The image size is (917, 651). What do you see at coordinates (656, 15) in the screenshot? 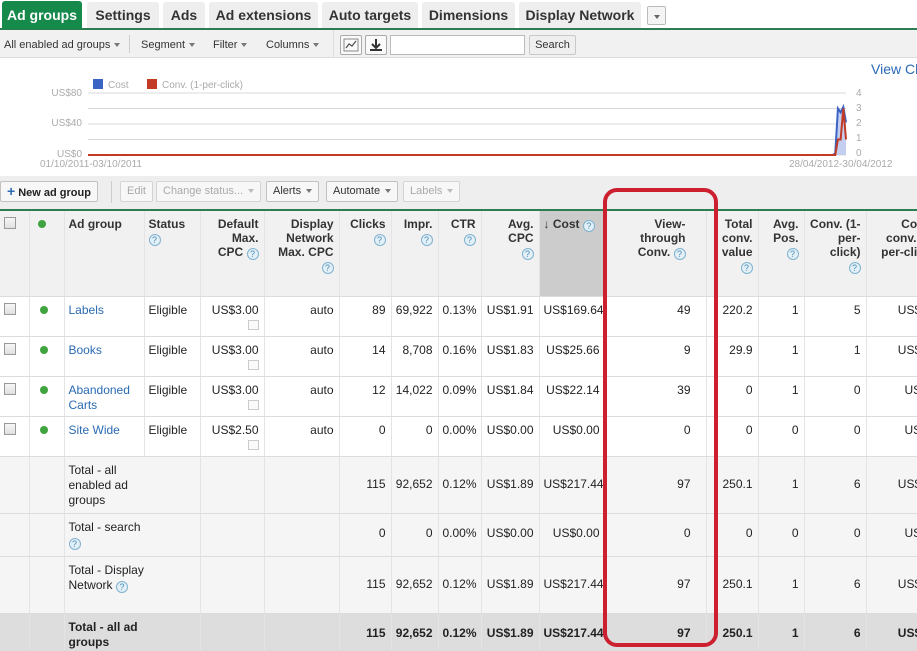
I see `more-tabs-dropdown` at bounding box center [656, 15].